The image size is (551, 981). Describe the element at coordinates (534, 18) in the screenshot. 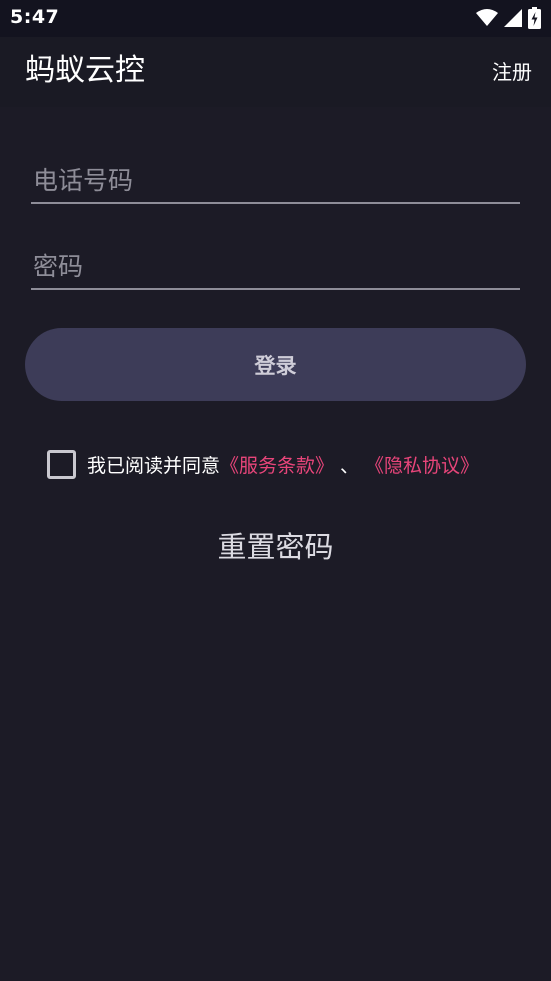

I see `battery-icon` at that location.